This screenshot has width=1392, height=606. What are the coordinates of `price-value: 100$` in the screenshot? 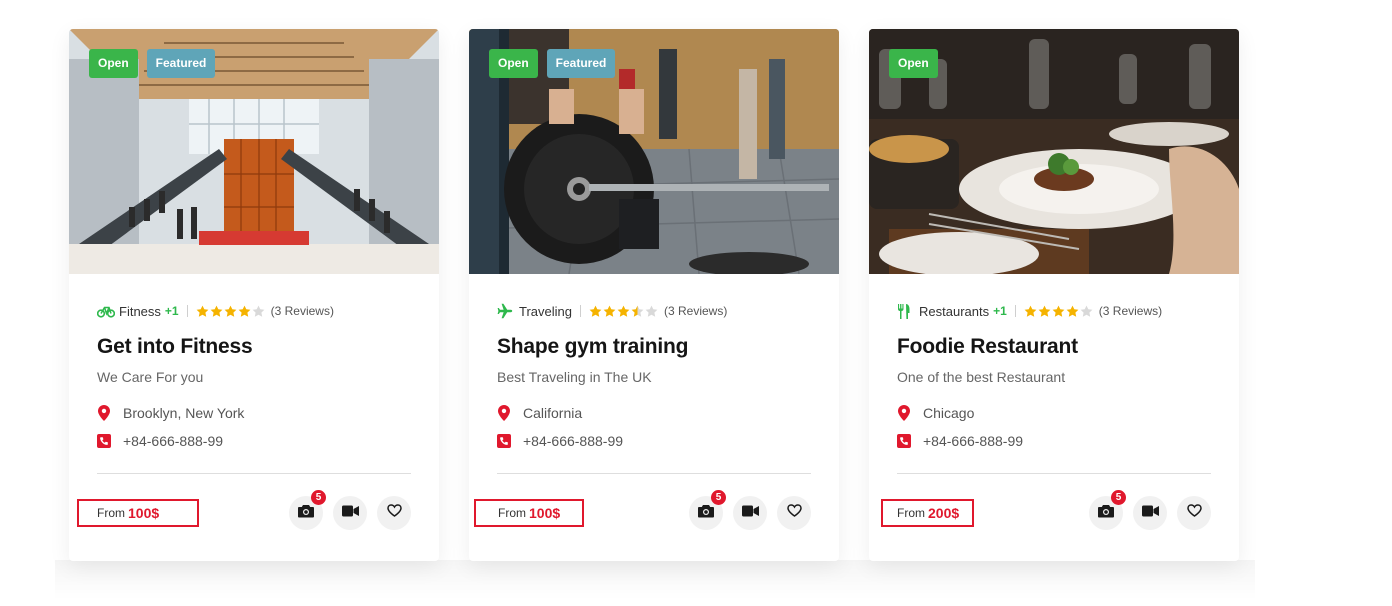 It's located at (144, 513).